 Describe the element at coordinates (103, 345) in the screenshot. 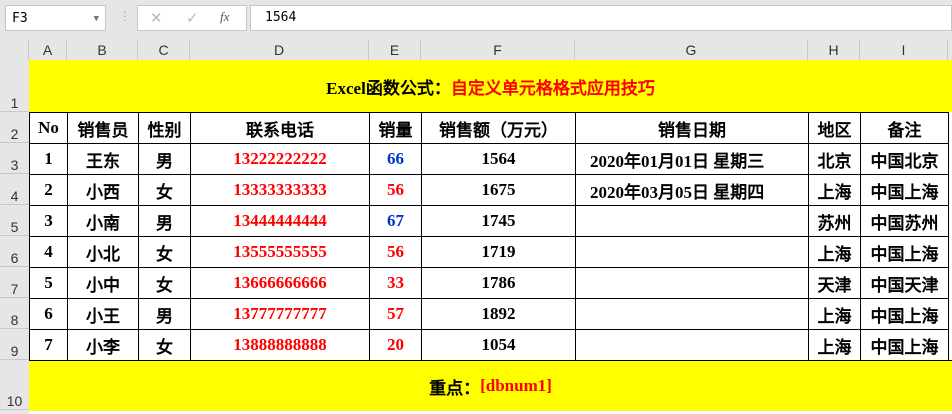

I see `cell: 小李` at that location.